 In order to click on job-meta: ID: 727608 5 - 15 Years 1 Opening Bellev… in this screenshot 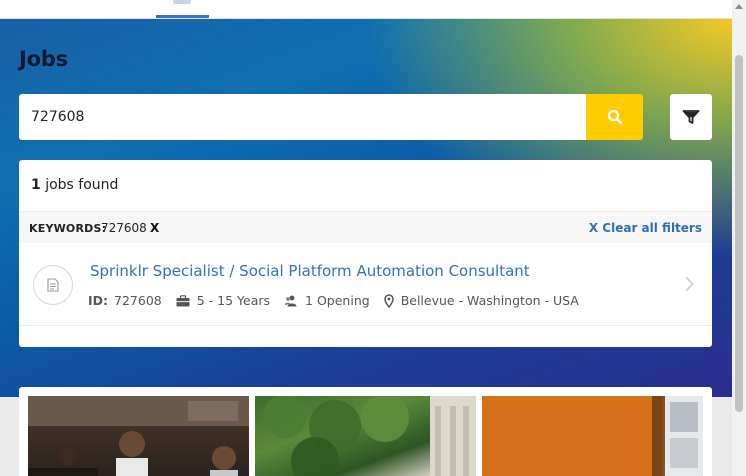, I will do `click(340, 300)`.